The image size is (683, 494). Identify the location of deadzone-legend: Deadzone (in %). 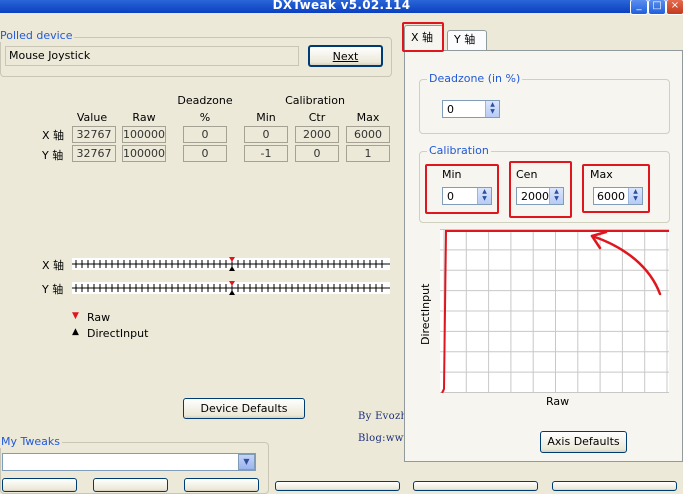
(475, 78).